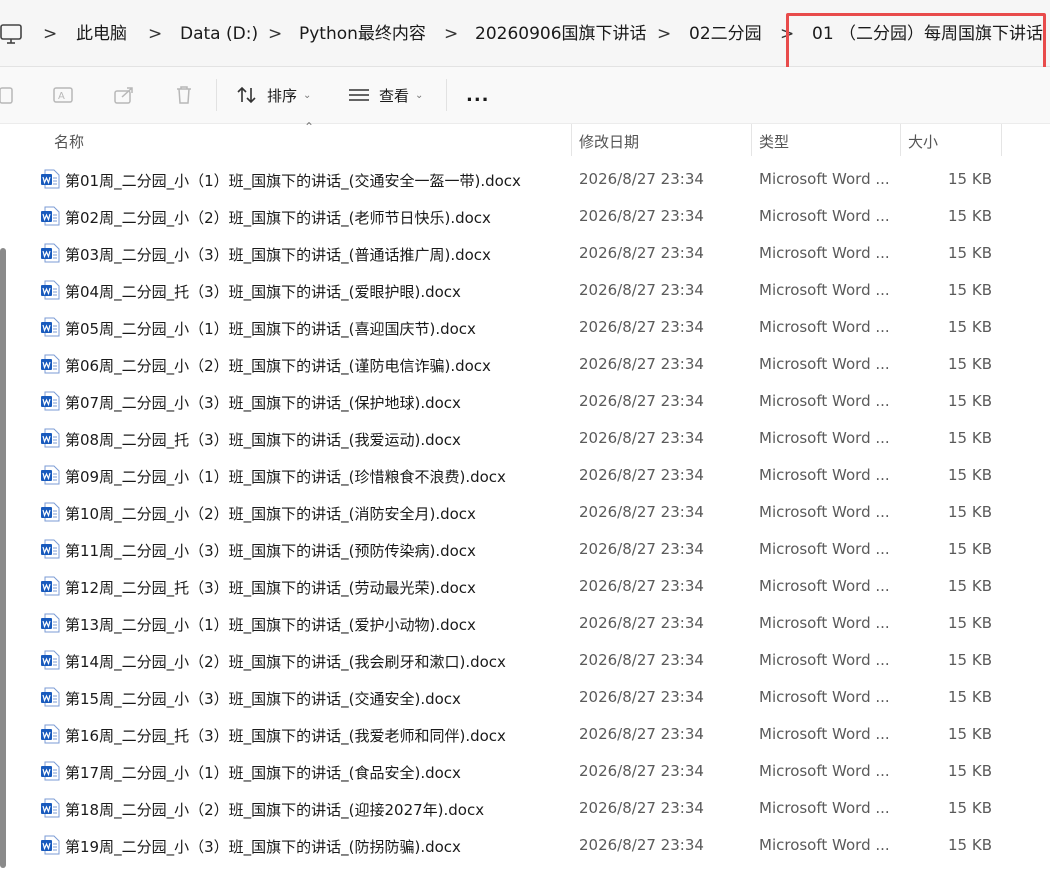  I want to click on breadcrumb-item-this-pc: 此电脑, so click(101, 34).